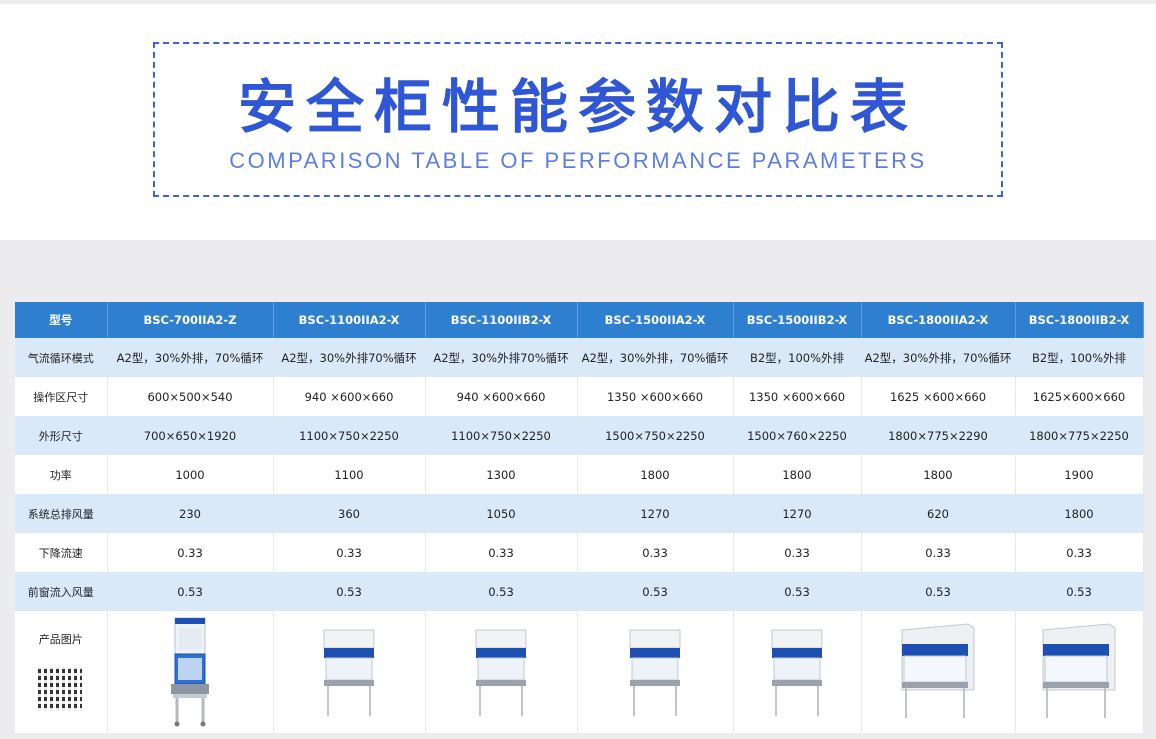 This screenshot has height=739, width=1156. What do you see at coordinates (938, 396) in the screenshot?
I see `table-cell: 1625 ×600×660` at bounding box center [938, 396].